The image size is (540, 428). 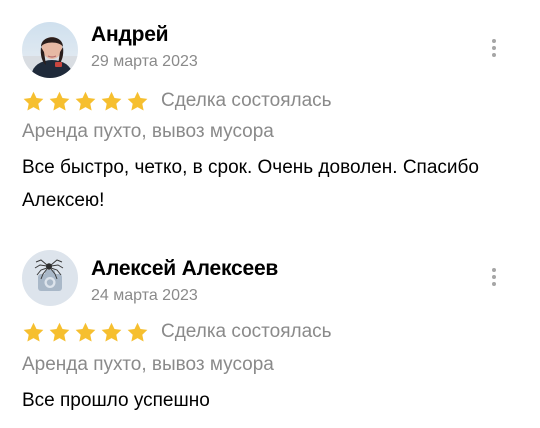 I want to click on author-name: Андрей, so click(x=130, y=35).